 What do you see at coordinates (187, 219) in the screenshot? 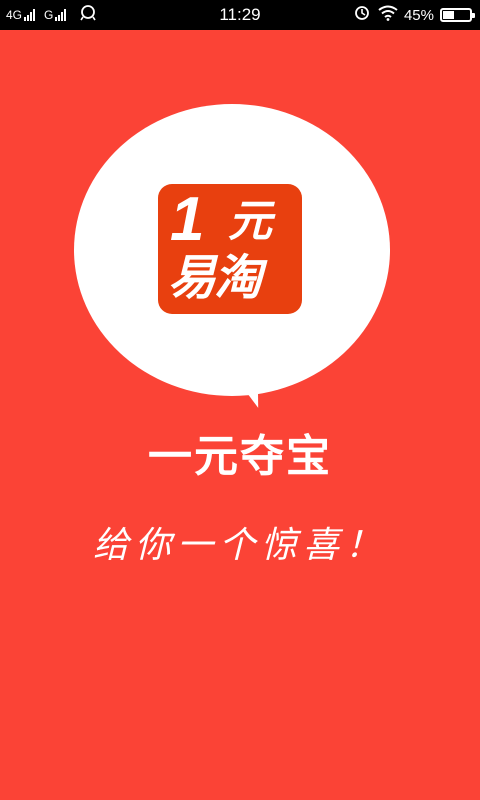
I see `logo-number: 1` at bounding box center [187, 219].